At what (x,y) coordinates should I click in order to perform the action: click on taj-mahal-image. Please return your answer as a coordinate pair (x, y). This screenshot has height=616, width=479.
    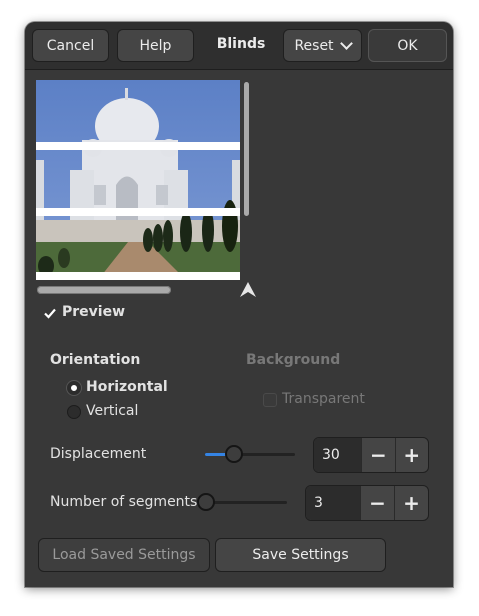
    Looking at the image, I should click on (138, 180).